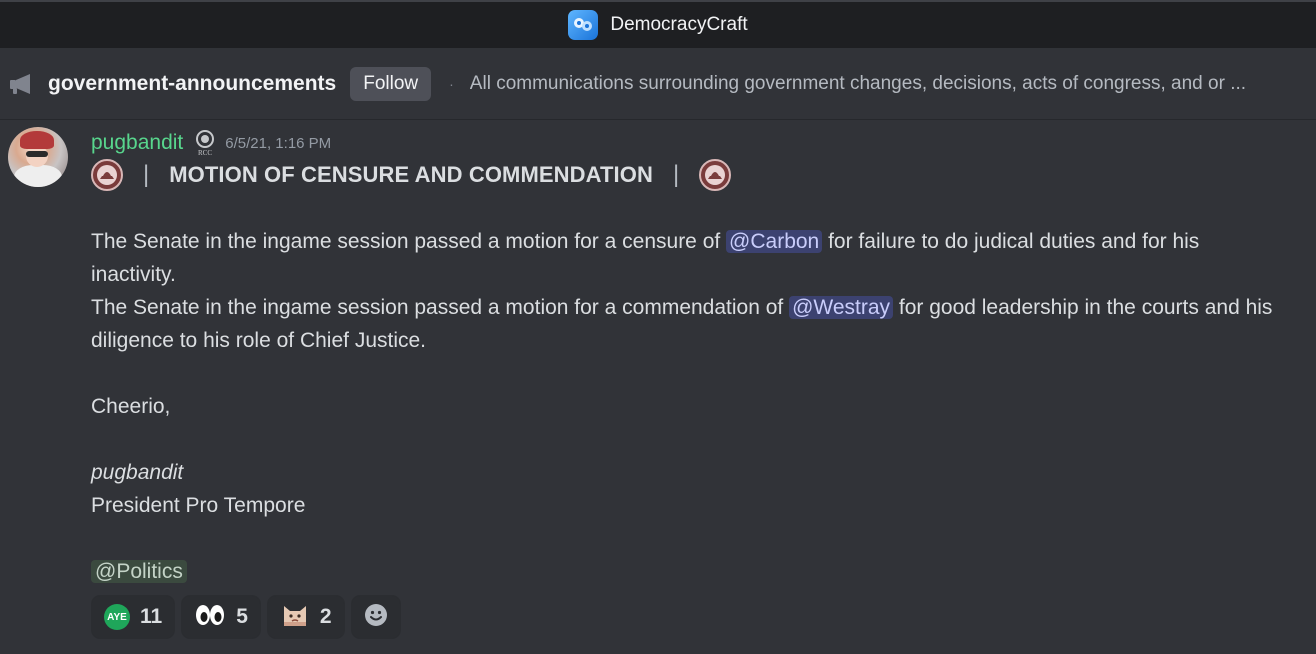 This screenshot has width=1316, height=654. Describe the element at coordinates (137, 472) in the screenshot. I see `signature-name: pugbandit` at that location.